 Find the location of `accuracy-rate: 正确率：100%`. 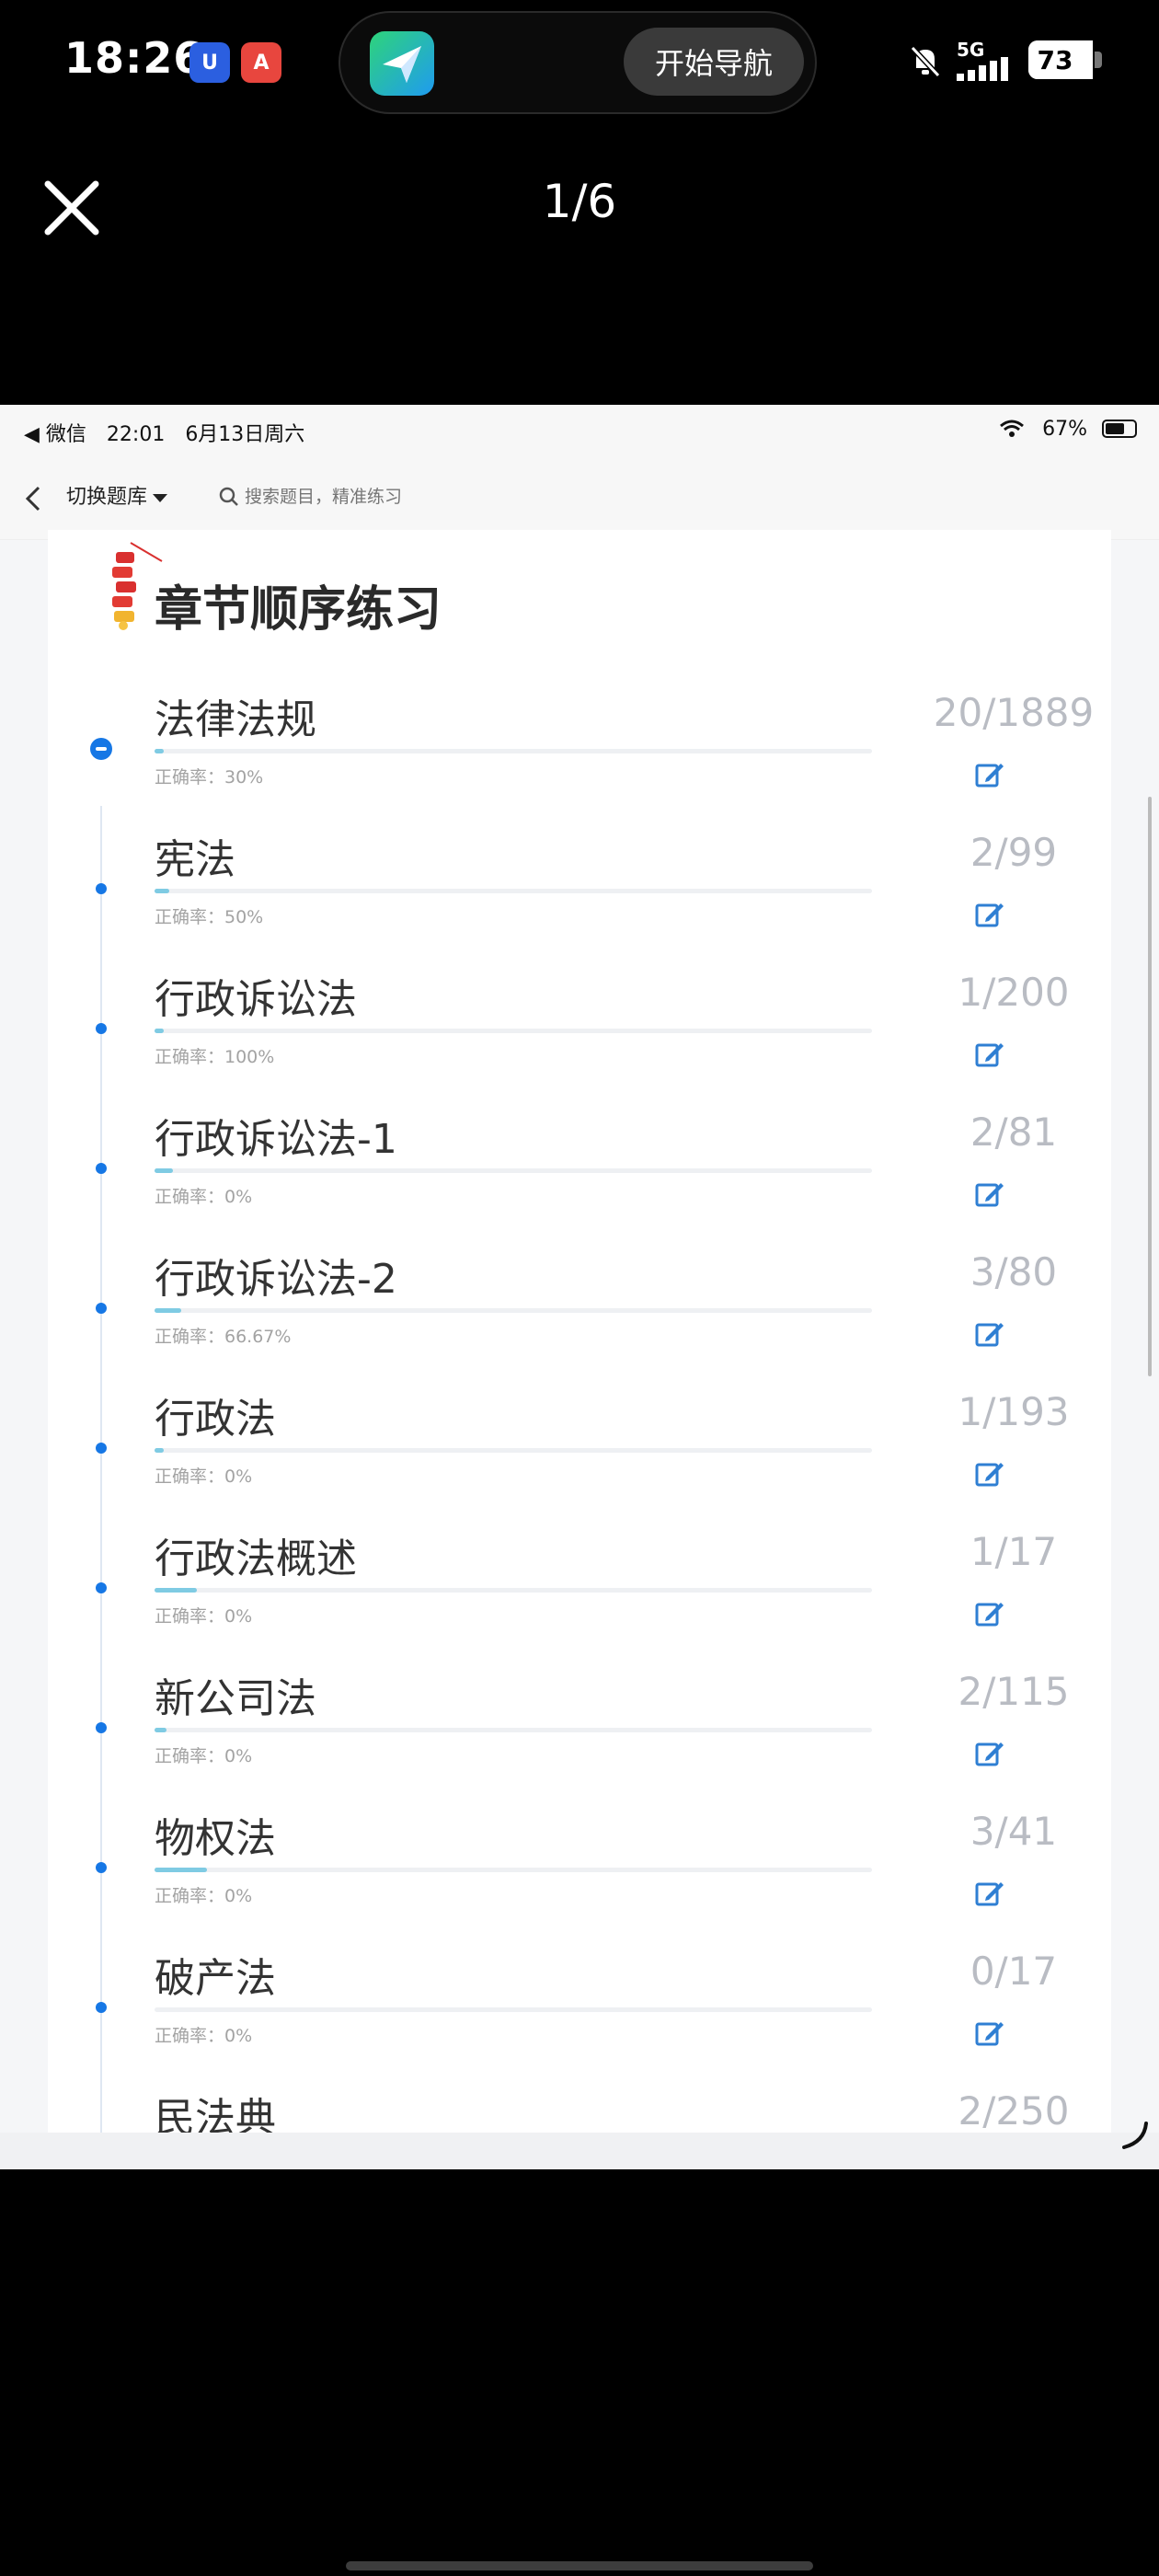

accuracy-rate: 正确率：100% is located at coordinates (215, 1057).